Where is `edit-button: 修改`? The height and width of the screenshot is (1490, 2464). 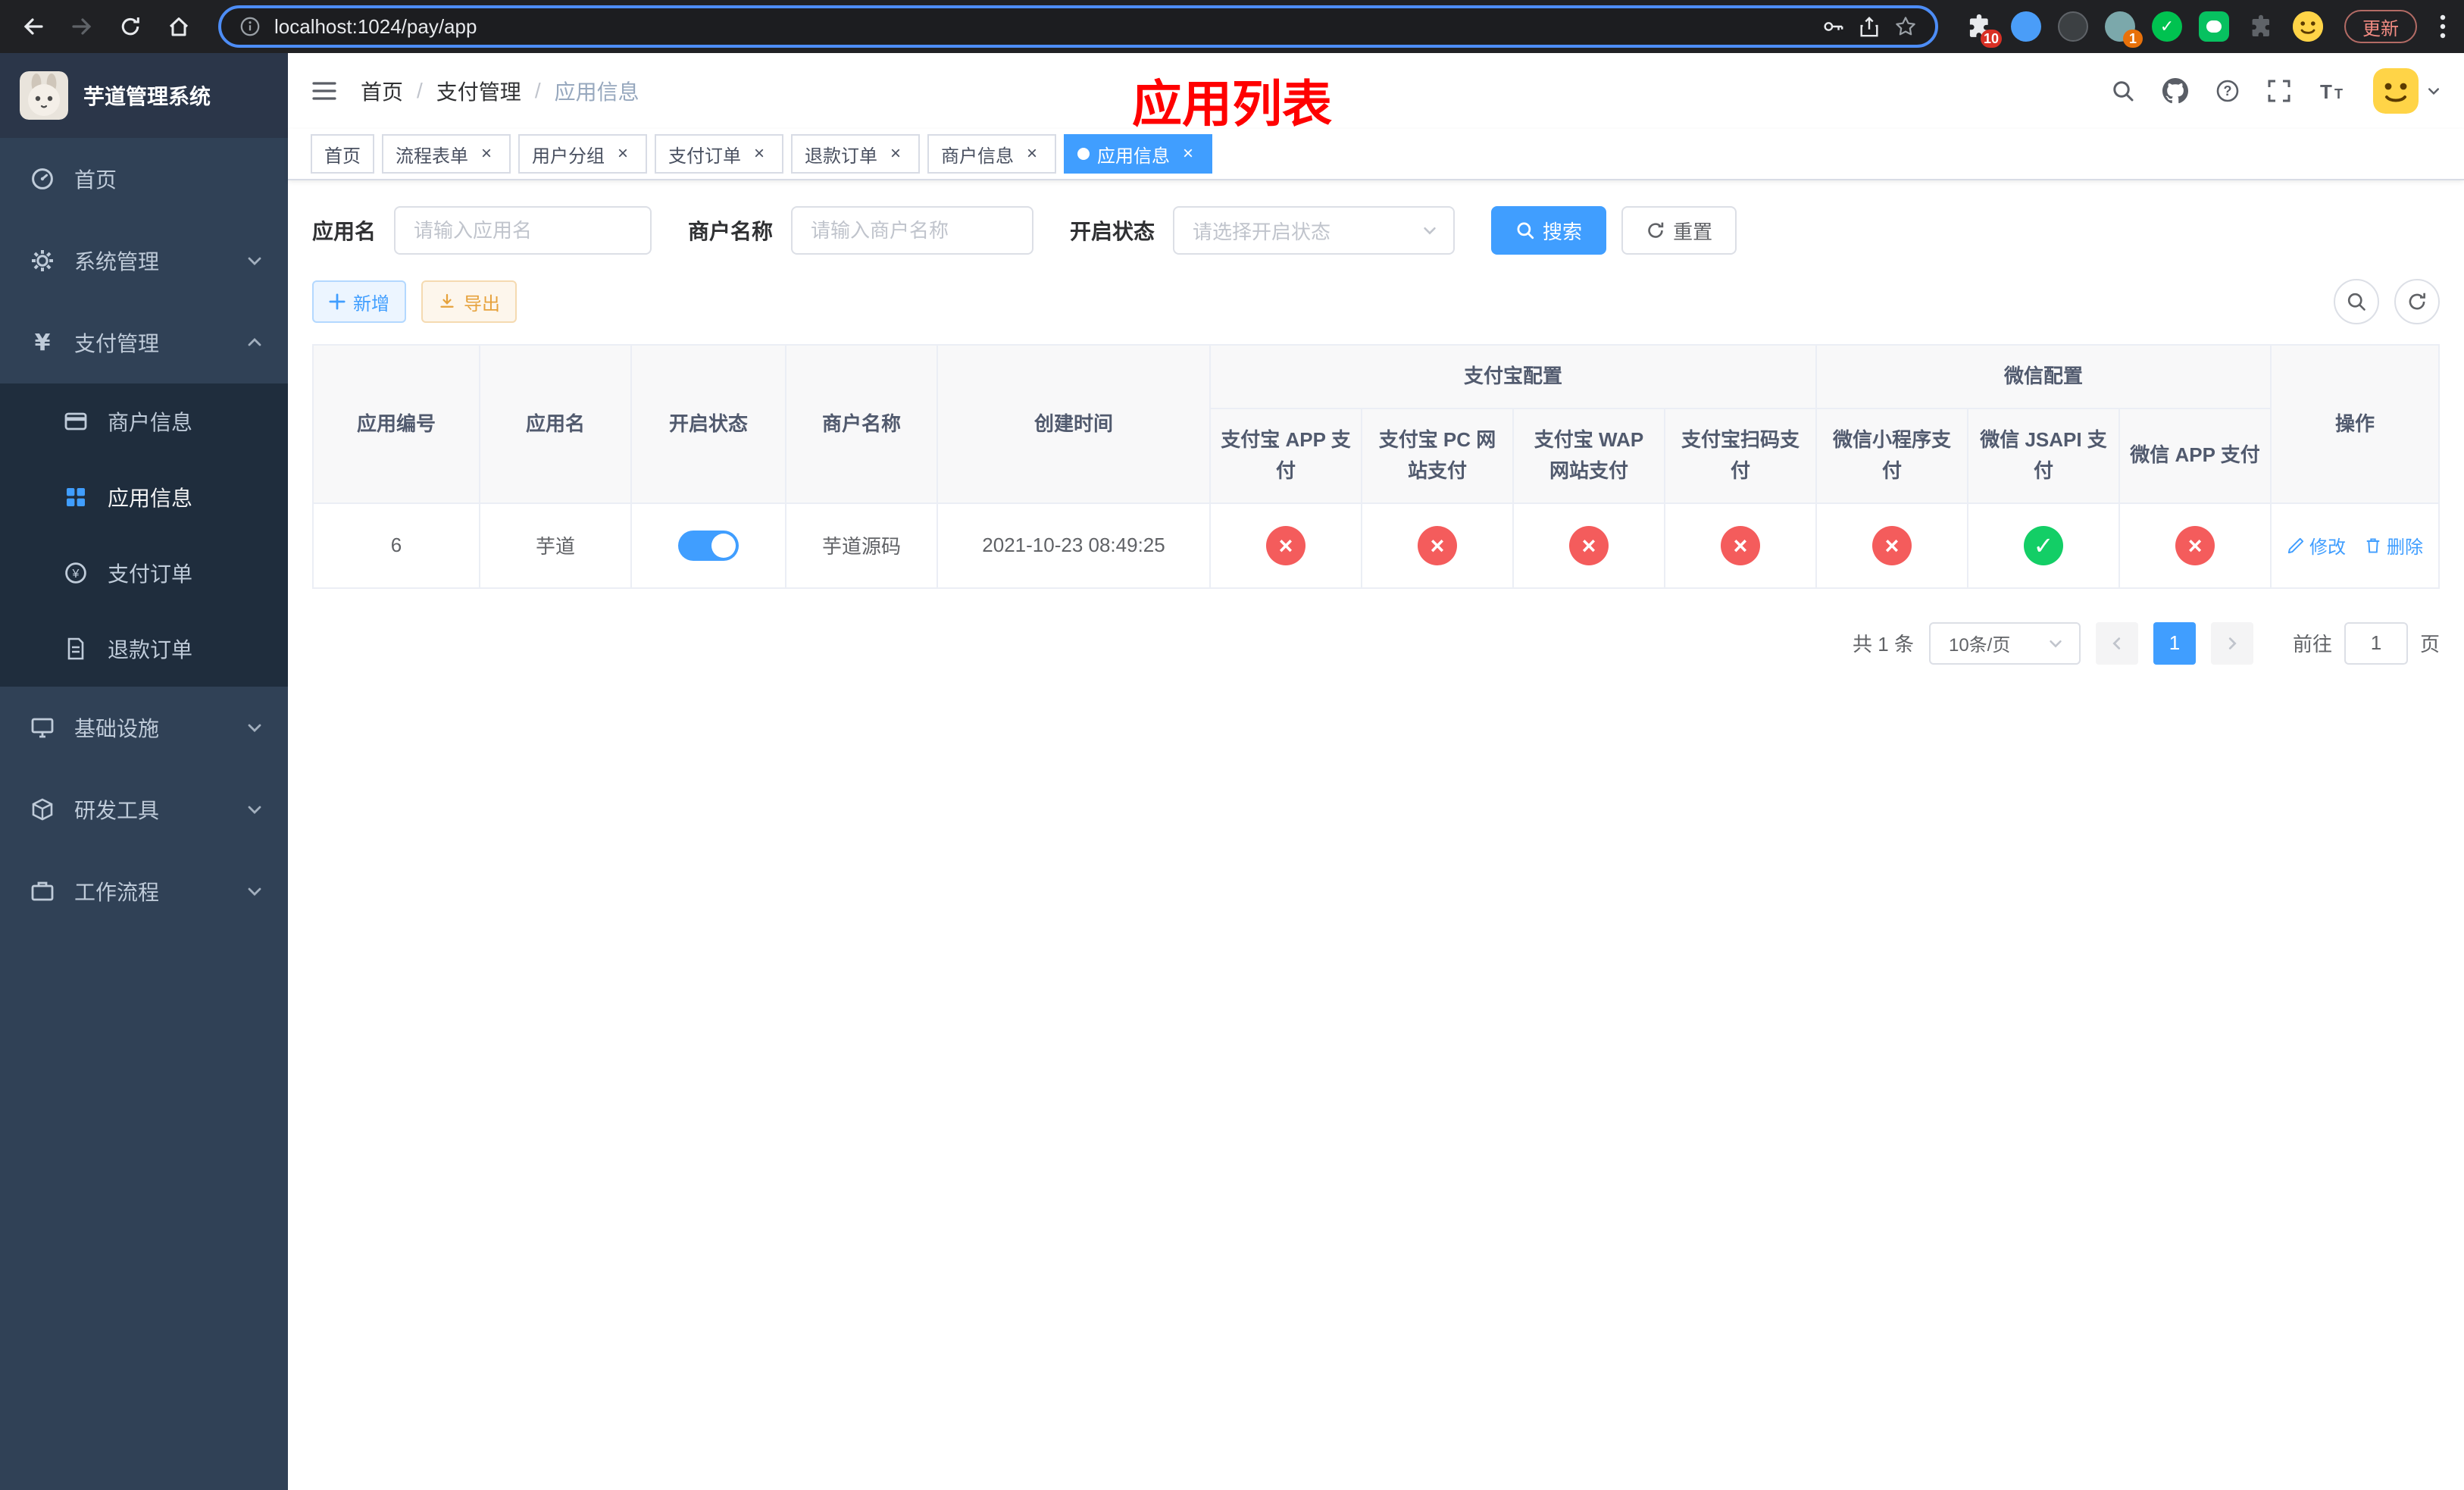
edit-button: 修改 is located at coordinates (2316, 546).